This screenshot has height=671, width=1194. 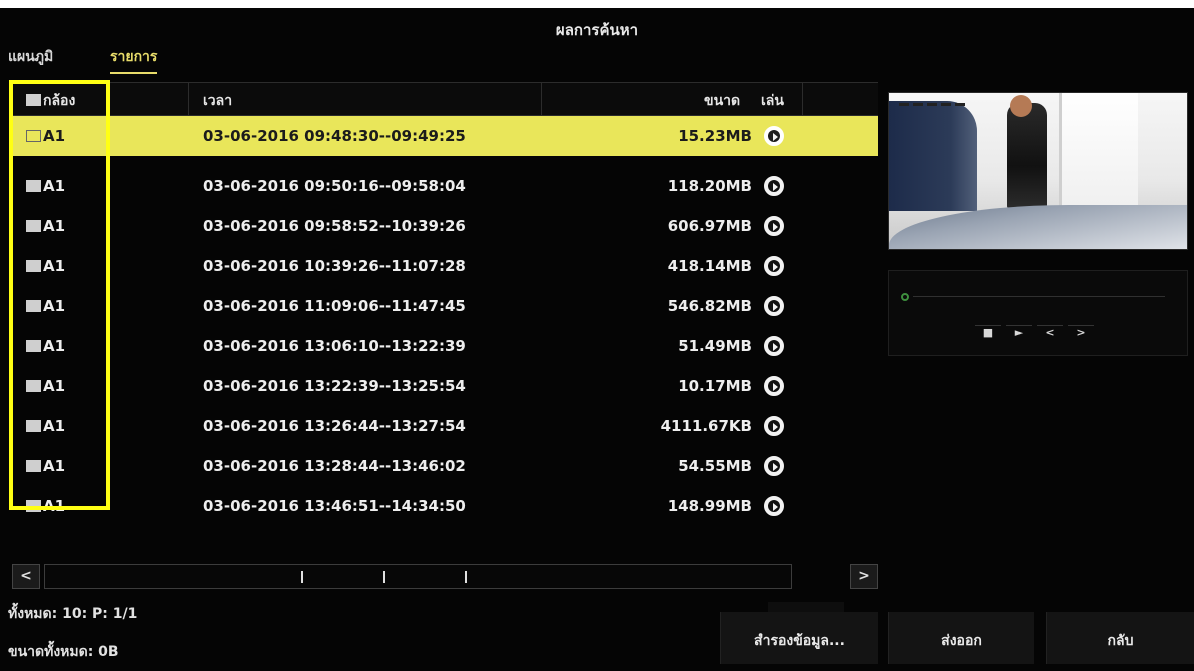 I want to click on size-cell: 606.97MB, so click(x=709, y=226).